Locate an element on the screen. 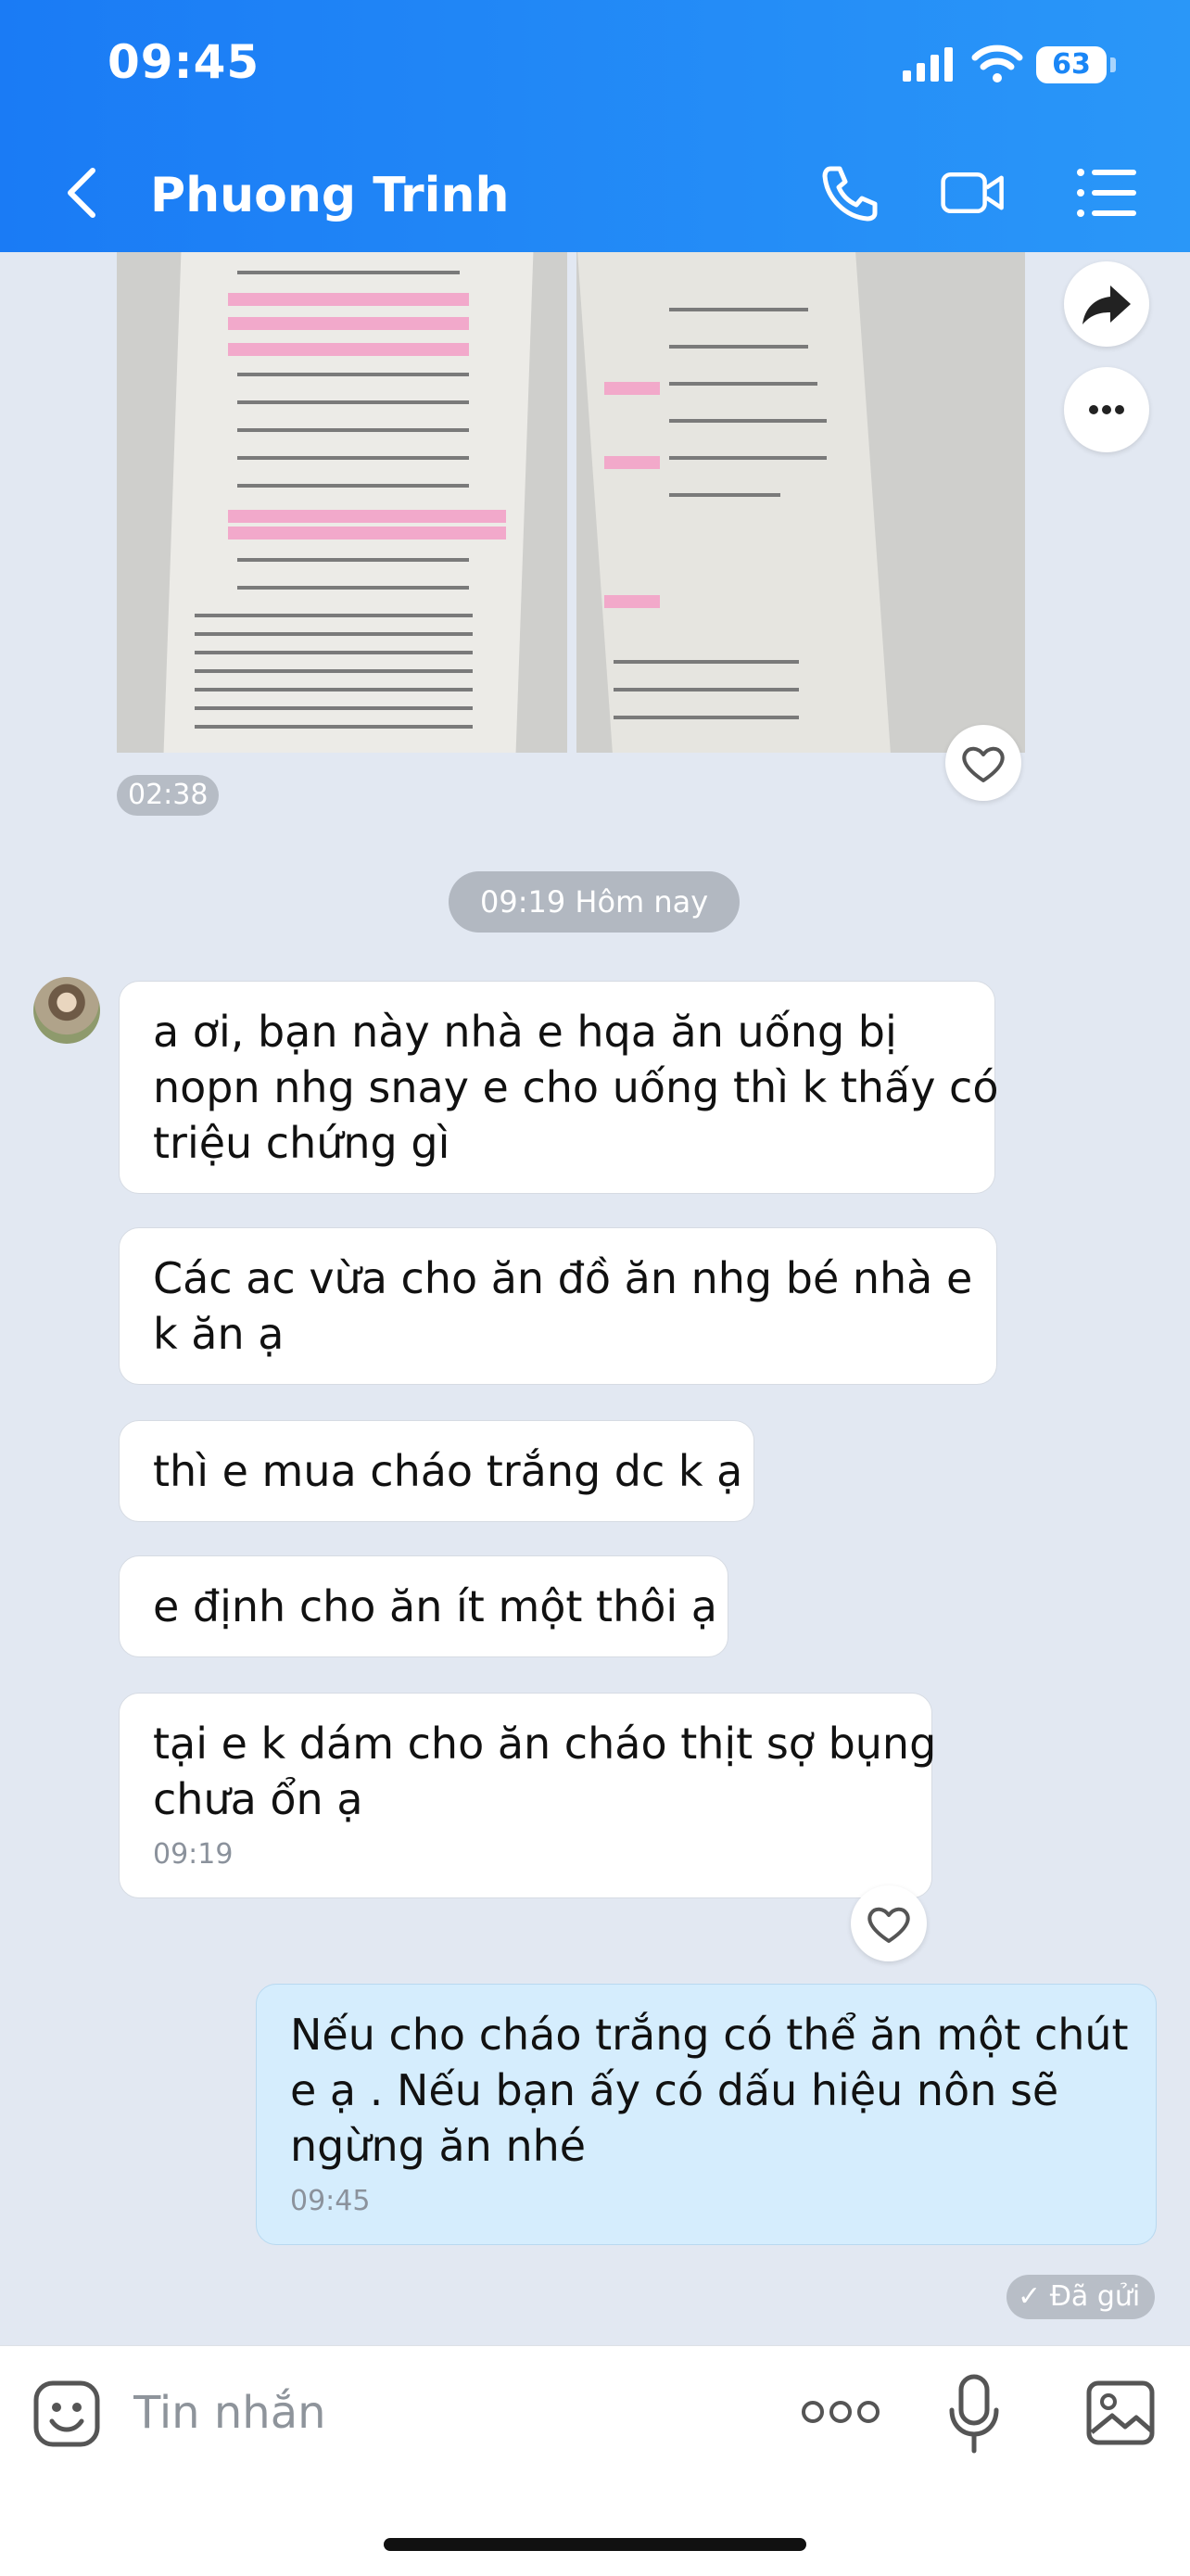  received-message-bubble: e định cho ăn ít một thôi ạ is located at coordinates (423, 1606).